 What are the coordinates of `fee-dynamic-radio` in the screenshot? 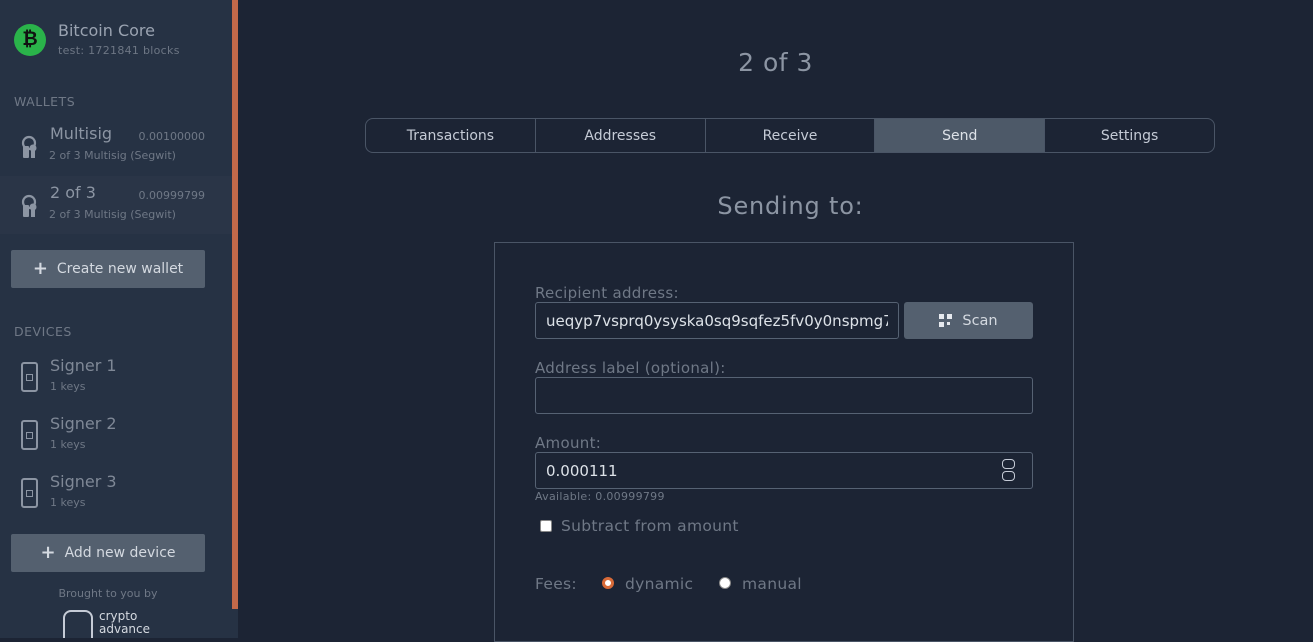 It's located at (608, 583).